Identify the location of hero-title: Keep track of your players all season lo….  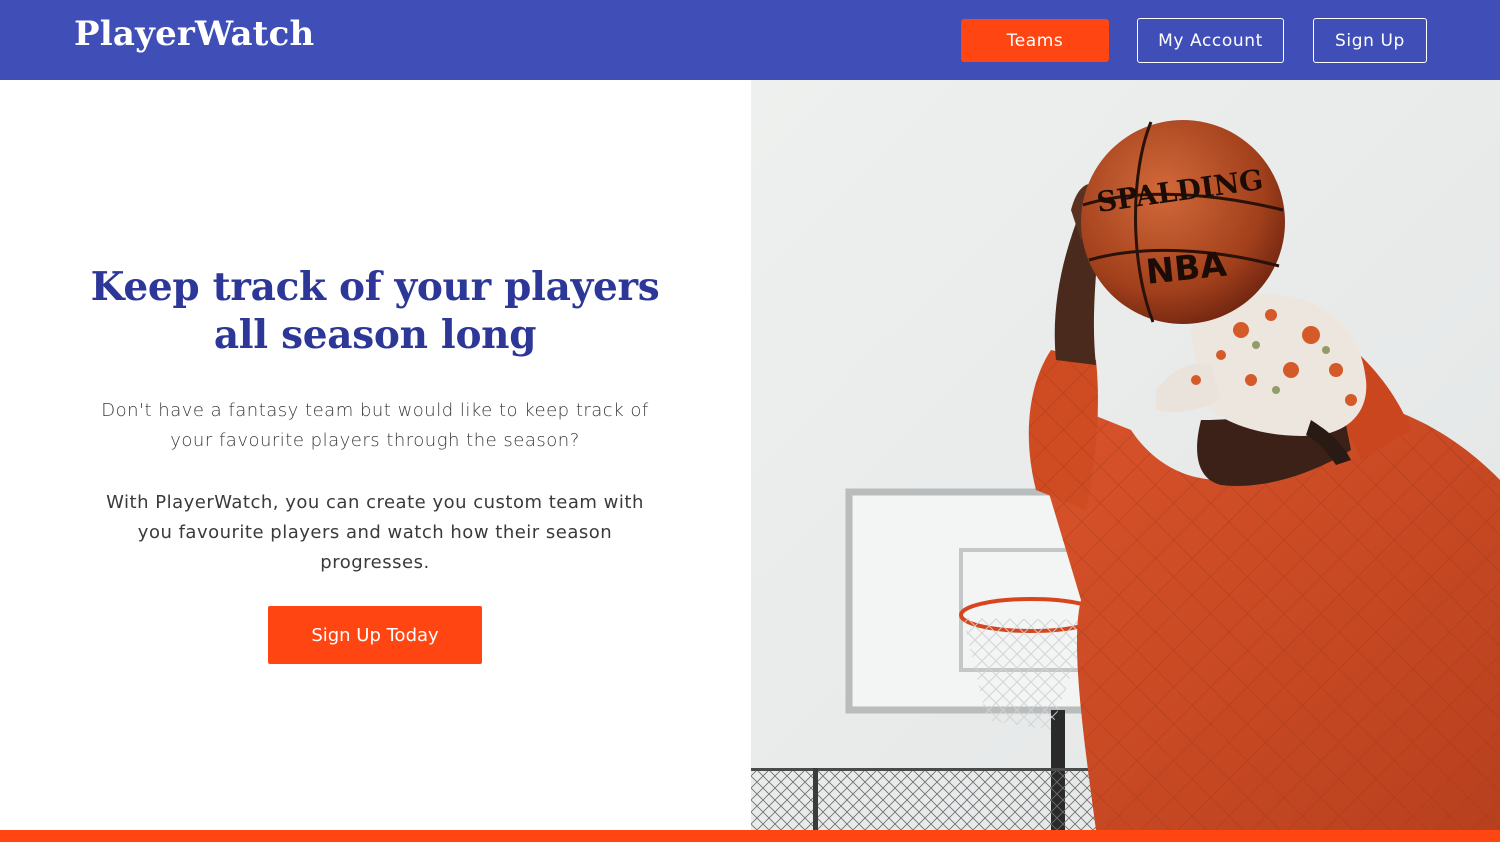
(375, 311).